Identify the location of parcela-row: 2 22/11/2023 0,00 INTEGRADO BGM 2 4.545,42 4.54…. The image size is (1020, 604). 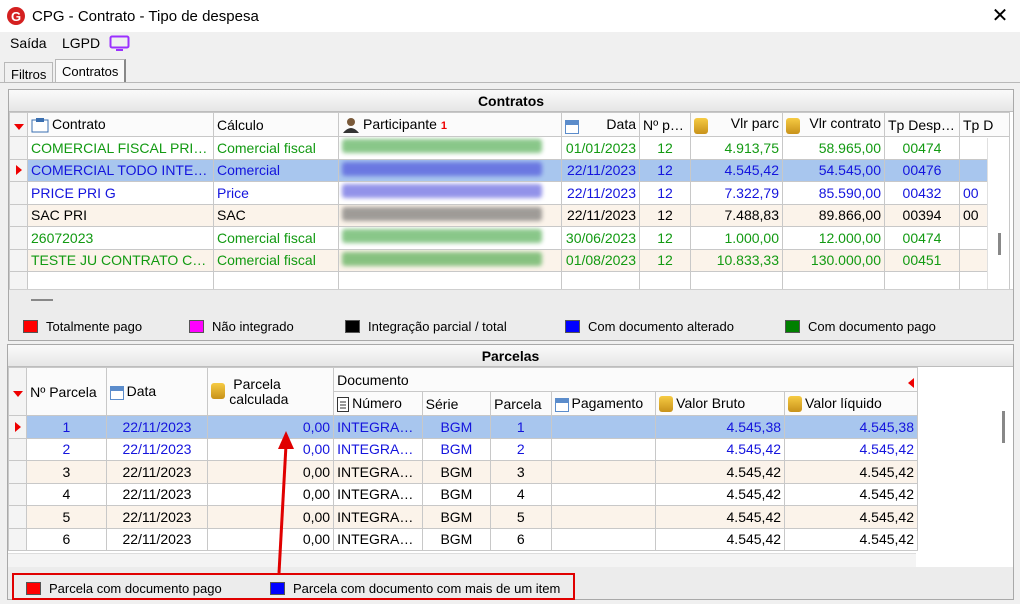
(463, 449).